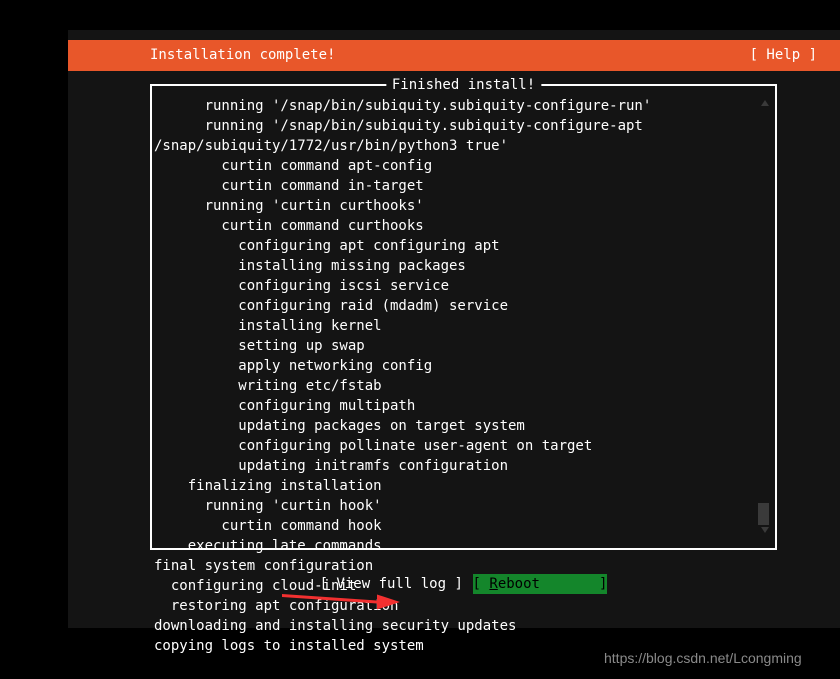  Describe the element at coordinates (463, 85) in the screenshot. I see `log-panel-title: Finished install!` at that location.